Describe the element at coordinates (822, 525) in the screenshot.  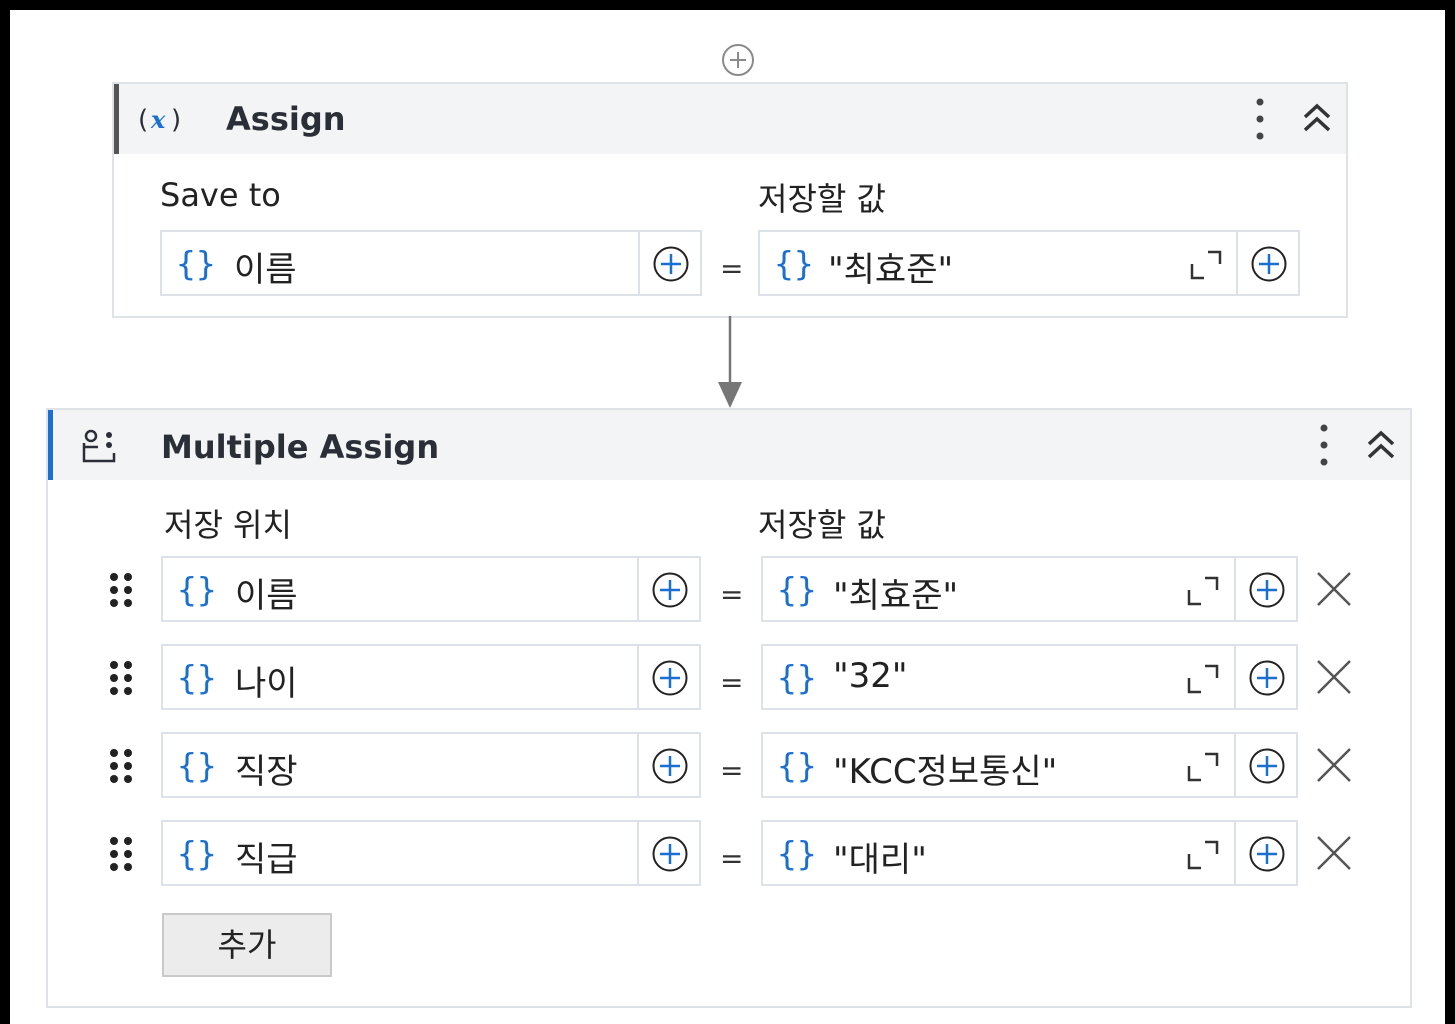
I see `value-column-label: 저장할 값` at that location.